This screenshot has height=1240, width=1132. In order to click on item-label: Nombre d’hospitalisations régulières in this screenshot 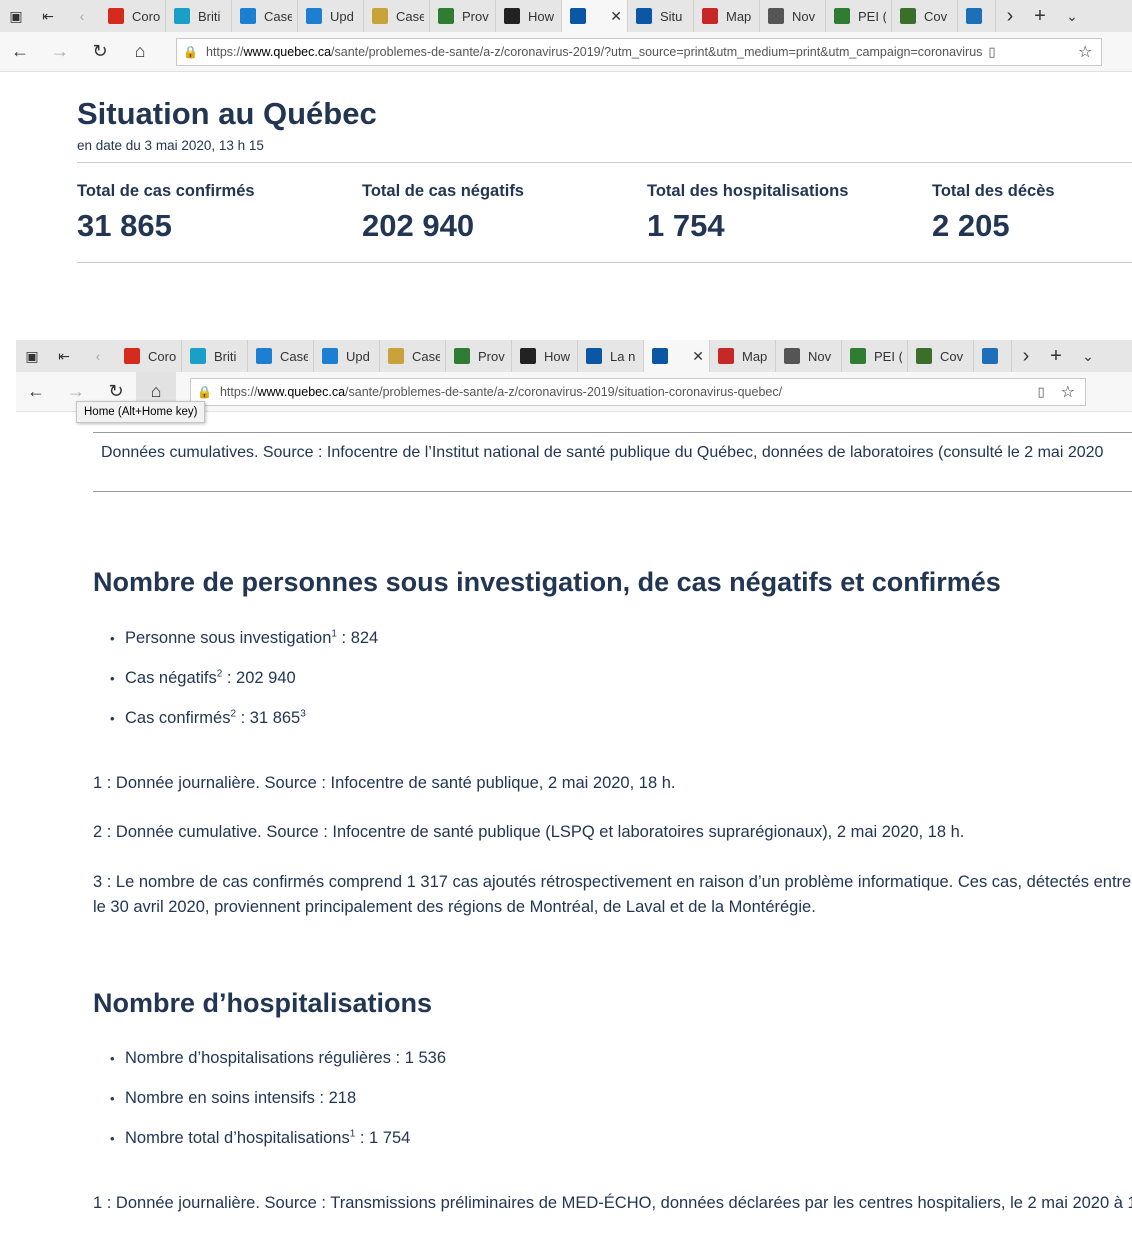, I will do `click(258, 1058)`.